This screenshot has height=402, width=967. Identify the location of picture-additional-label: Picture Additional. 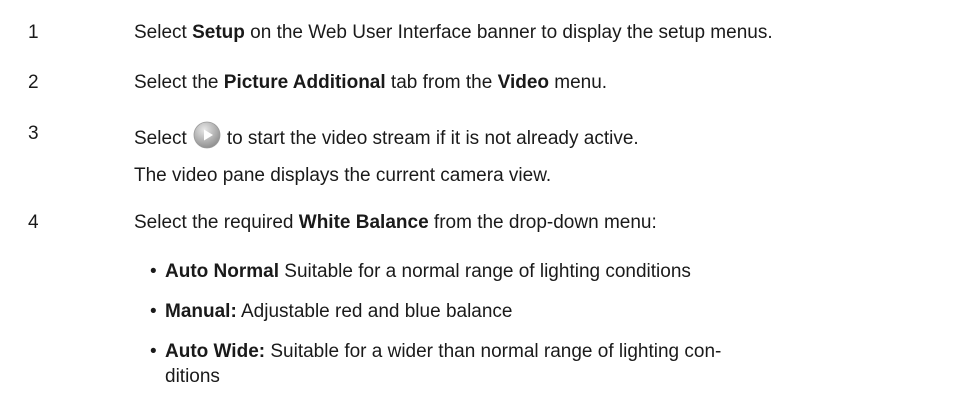
(304, 82).